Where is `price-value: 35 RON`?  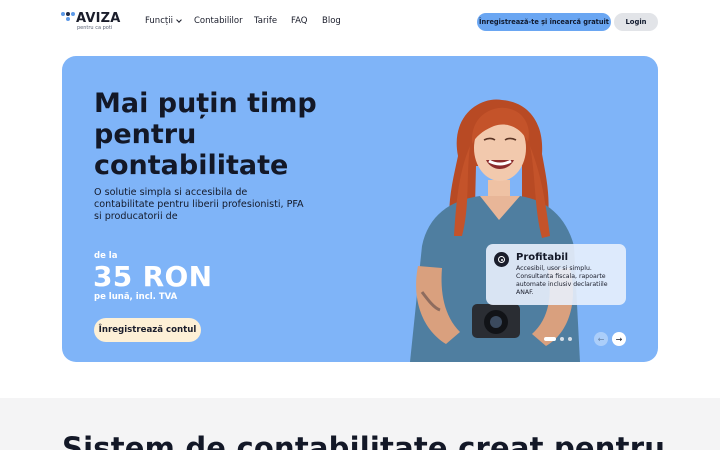 price-value: 35 RON is located at coordinates (153, 276).